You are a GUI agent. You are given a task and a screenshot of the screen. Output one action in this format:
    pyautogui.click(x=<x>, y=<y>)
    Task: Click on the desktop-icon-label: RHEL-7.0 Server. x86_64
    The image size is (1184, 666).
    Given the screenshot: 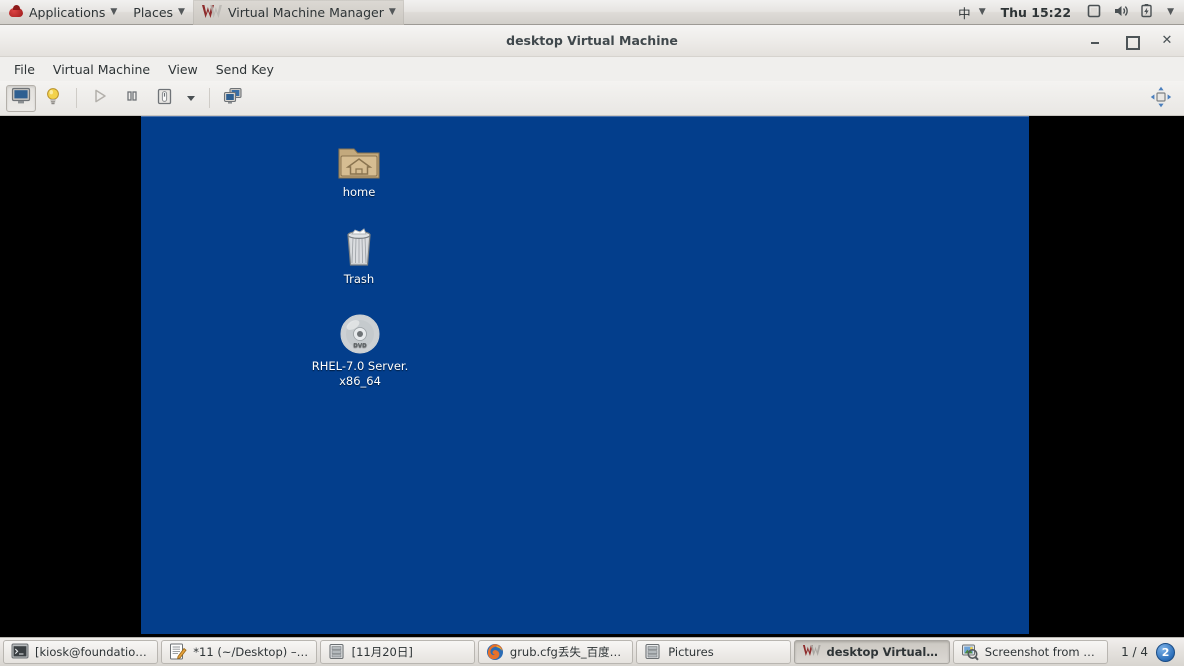 What is the action you would take?
    pyautogui.click(x=360, y=373)
    